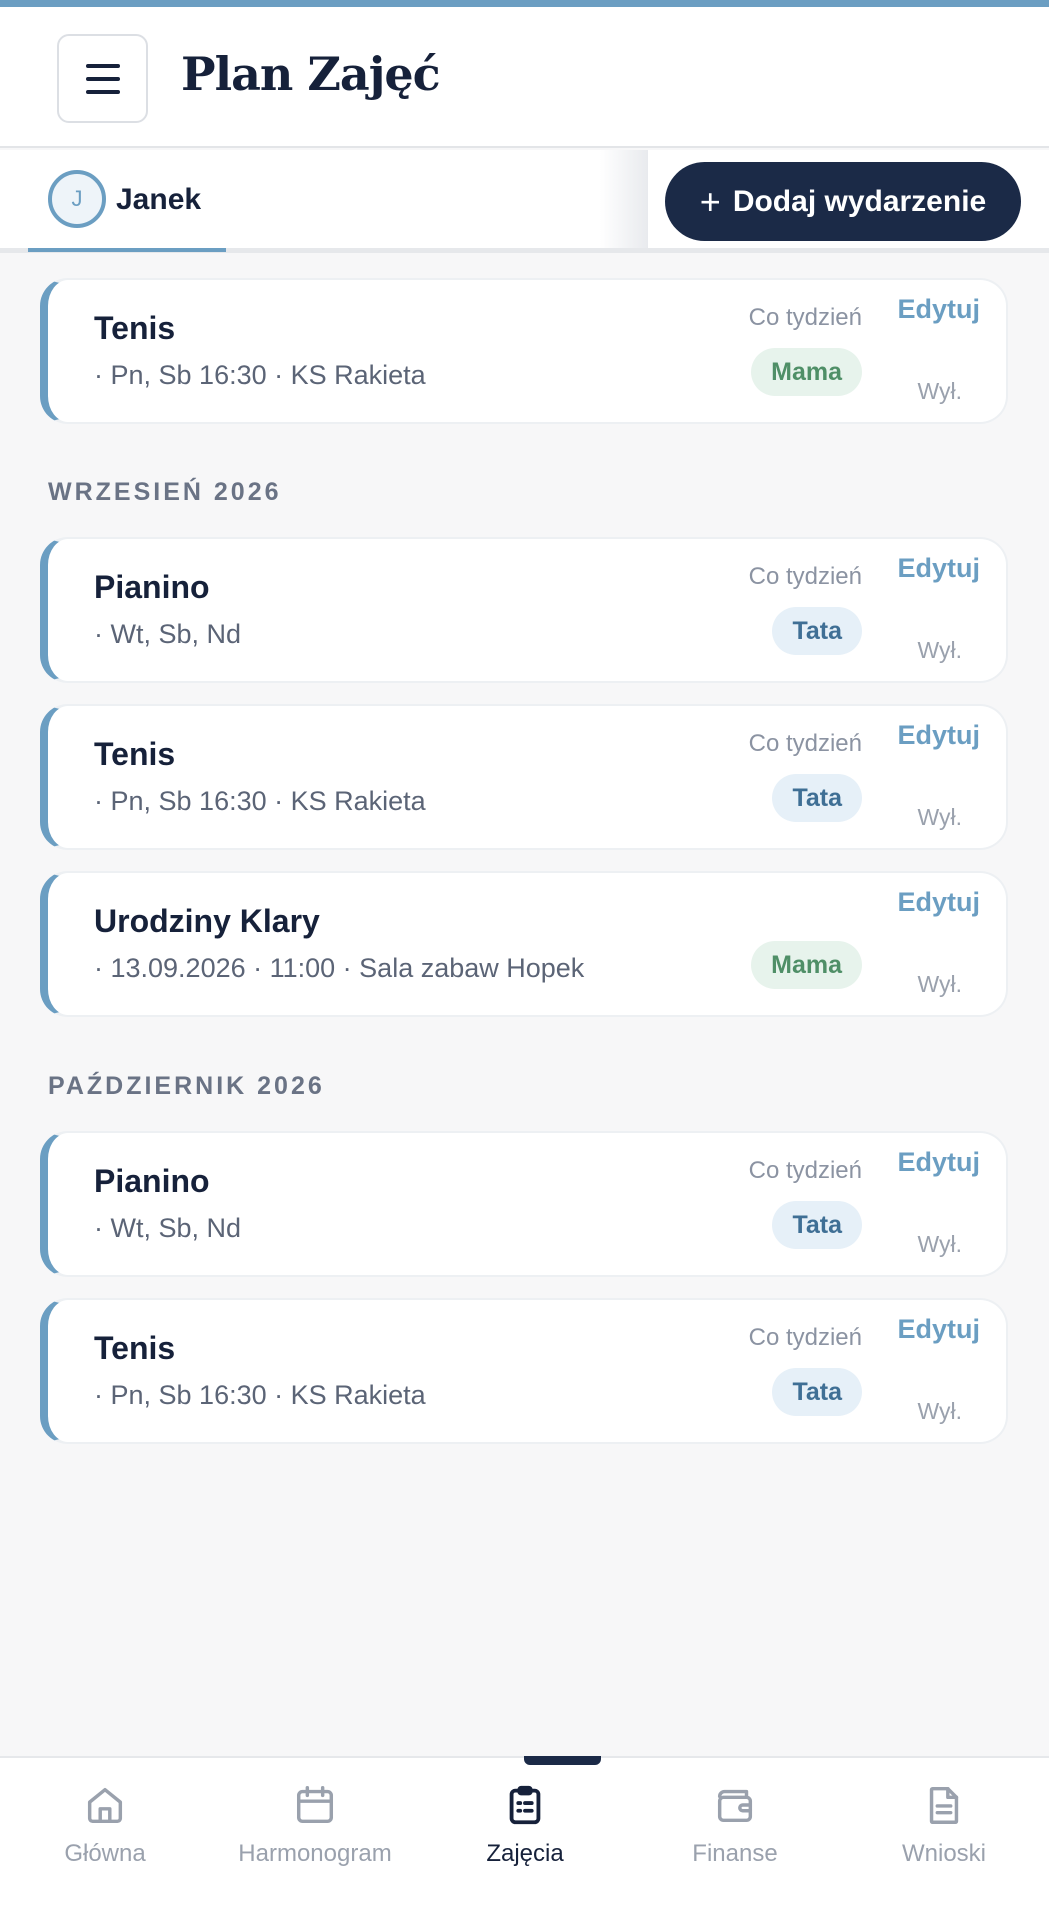  I want to click on nav-label: Główna, so click(105, 1853).